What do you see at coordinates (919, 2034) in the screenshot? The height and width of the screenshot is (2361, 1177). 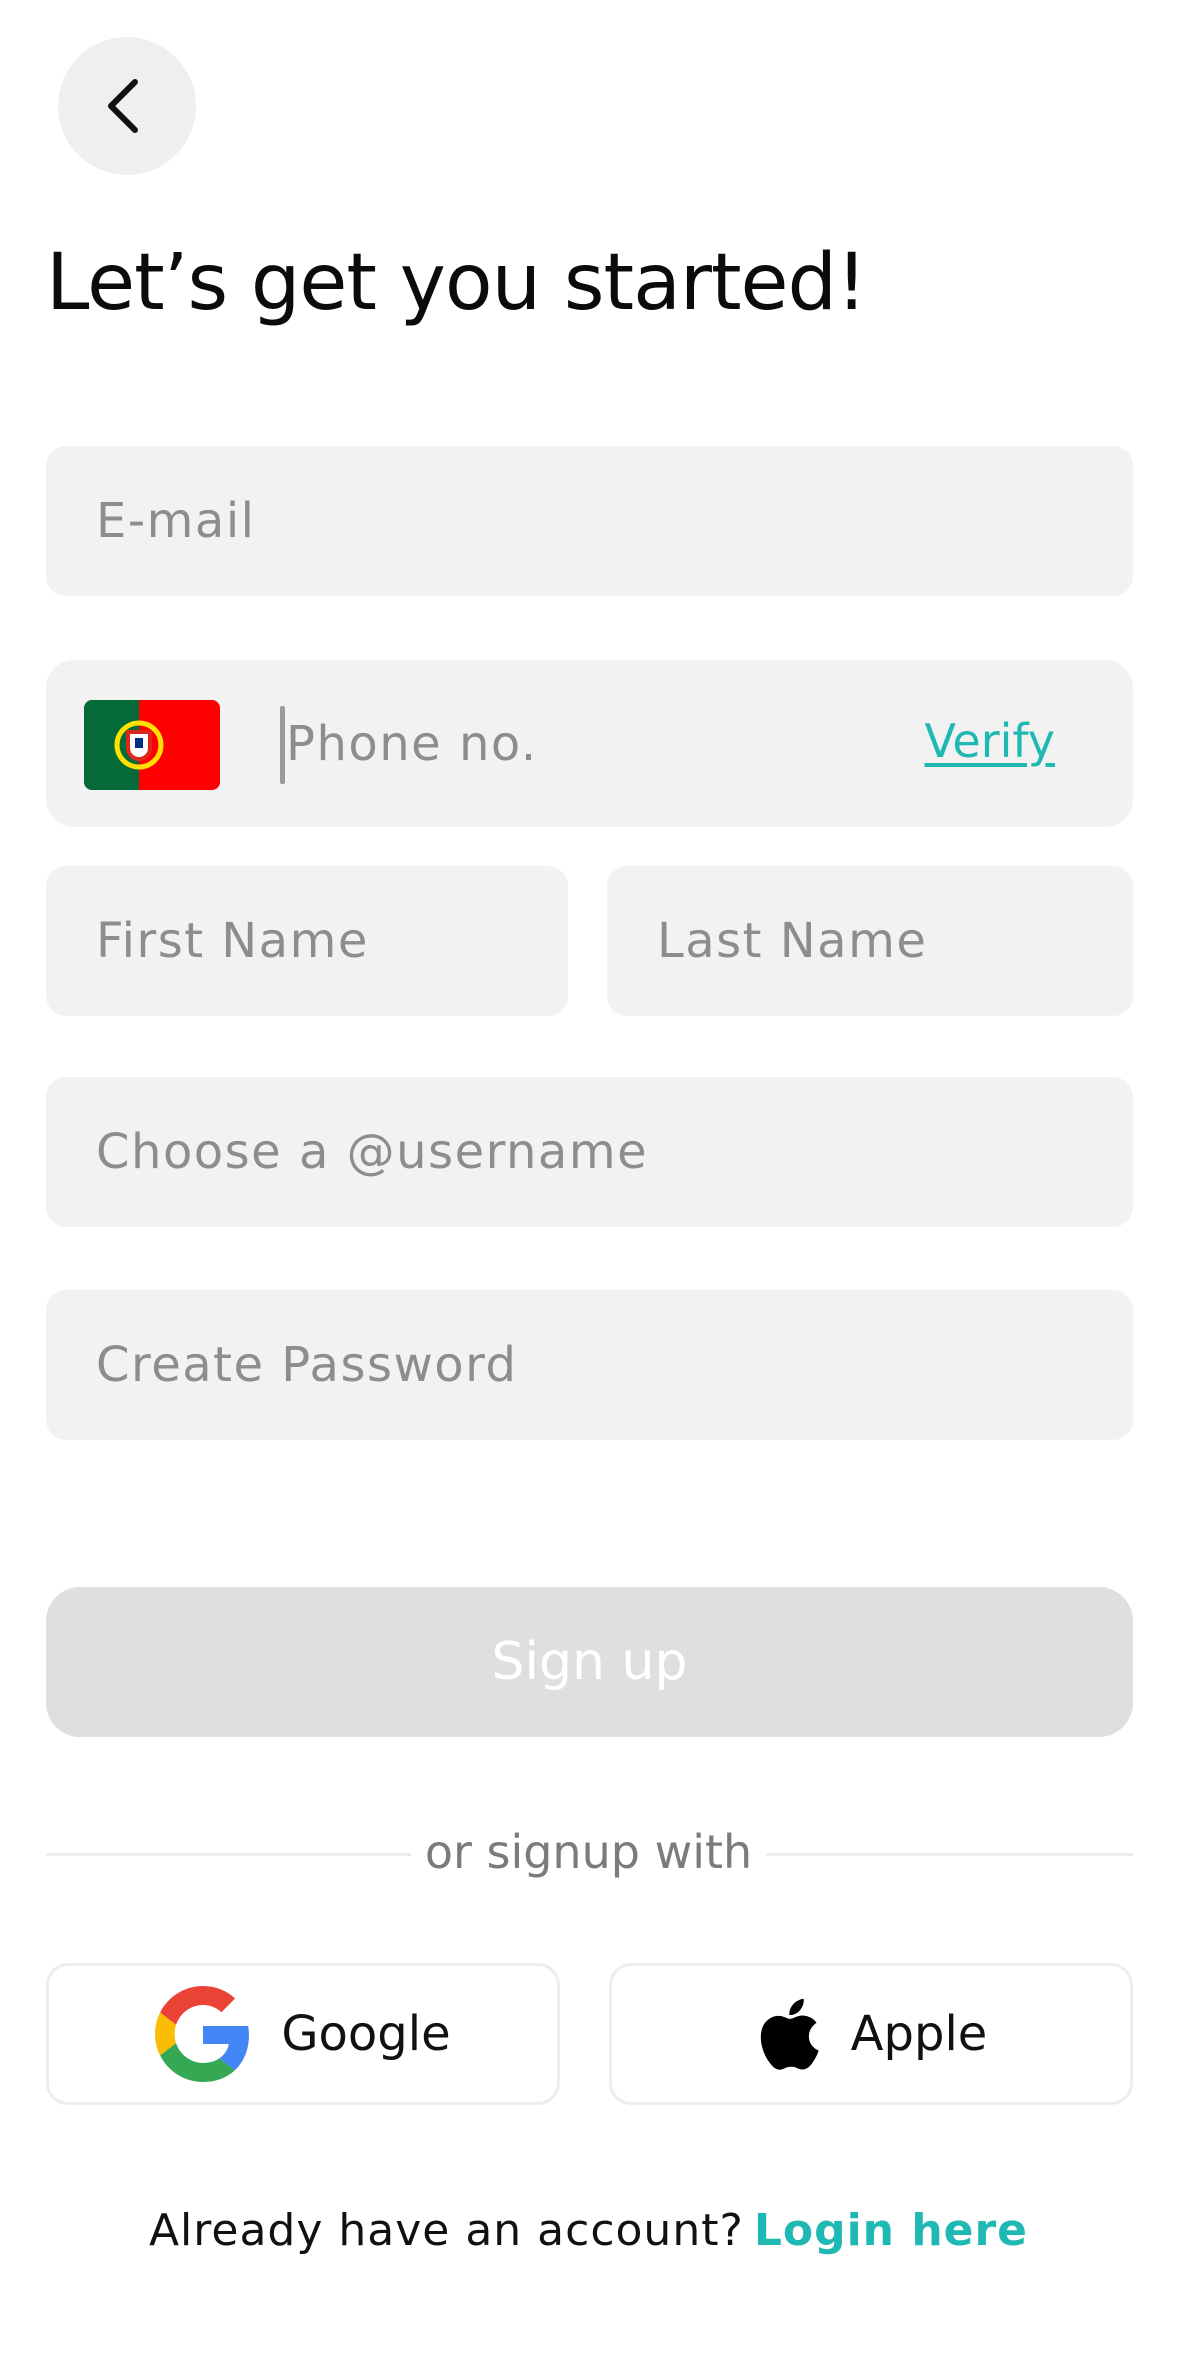 I see `apple-label: Apple` at bounding box center [919, 2034].